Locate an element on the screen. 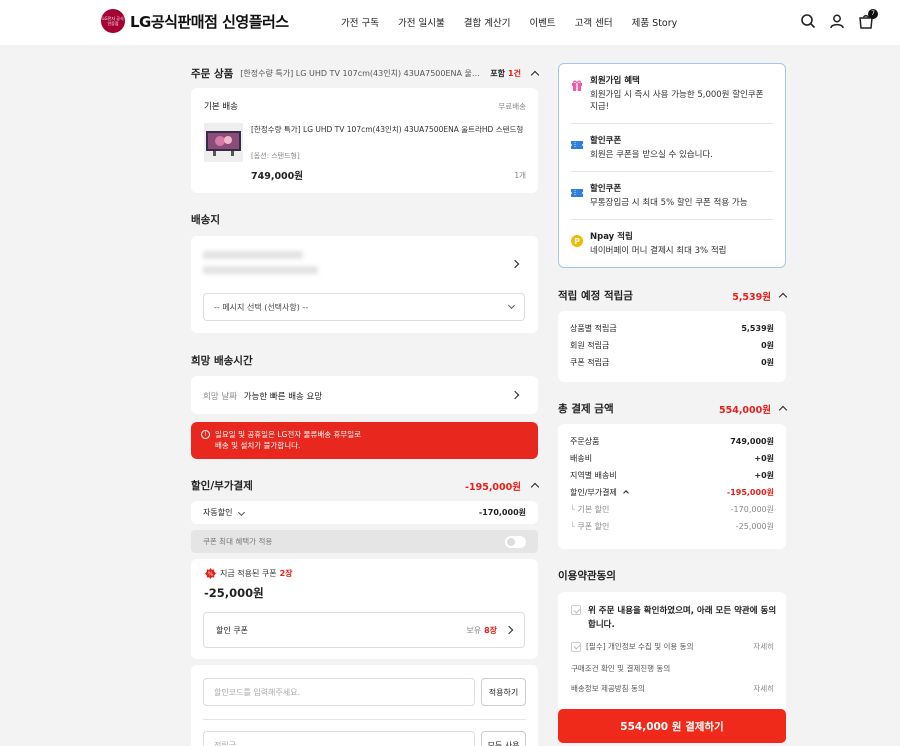  agree-all: 위 주문 내용을 확인하였으며, 아래 모든 약관에 동의합니다. is located at coordinates (674, 618).